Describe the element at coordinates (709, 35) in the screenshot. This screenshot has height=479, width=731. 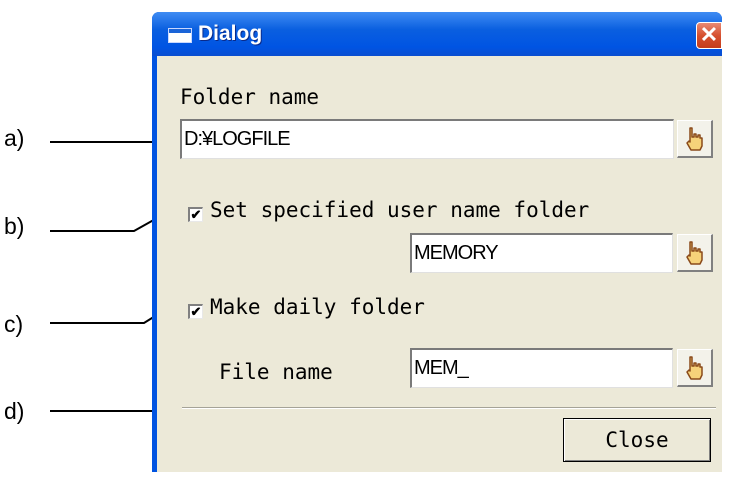
I see `close-icon: ✕` at that location.